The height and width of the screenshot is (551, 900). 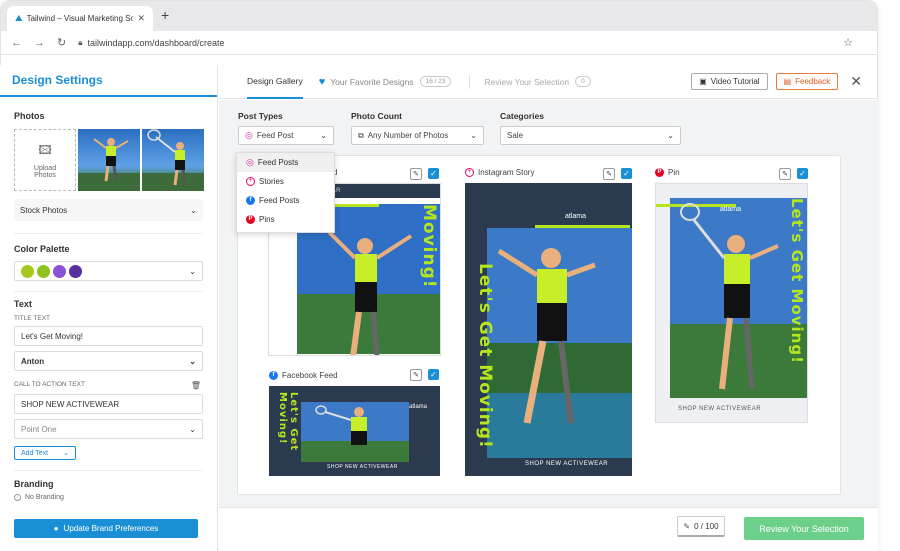 I want to click on browser-tab: ⛰ Tailwind – Visual Marketing So ✕, so click(x=80, y=18).